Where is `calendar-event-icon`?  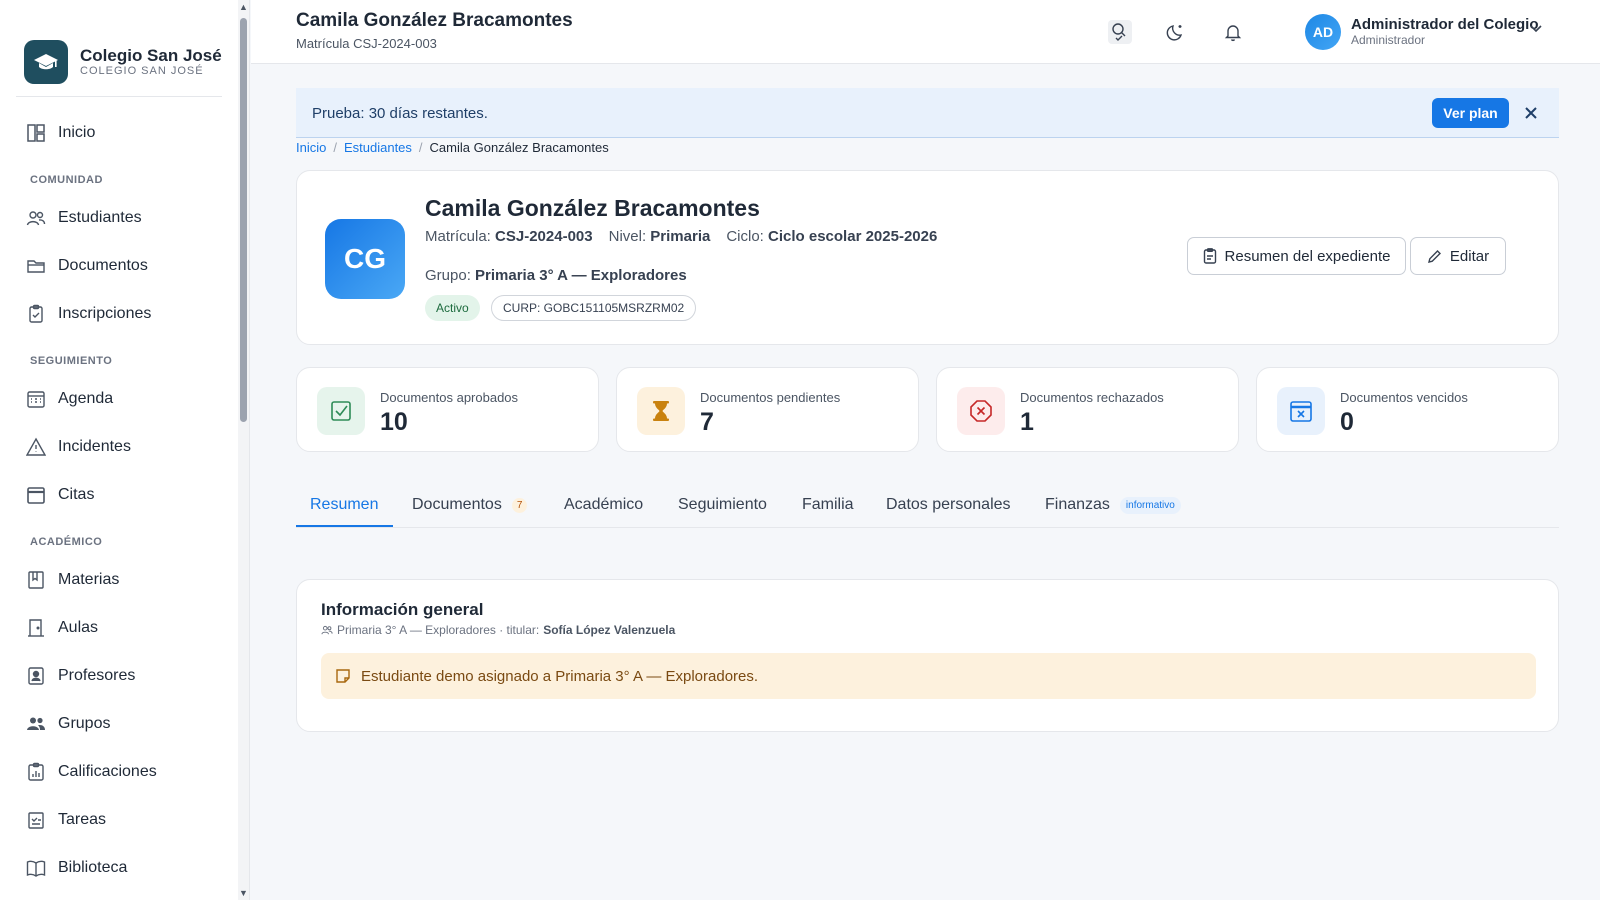
calendar-event-icon is located at coordinates (36, 495).